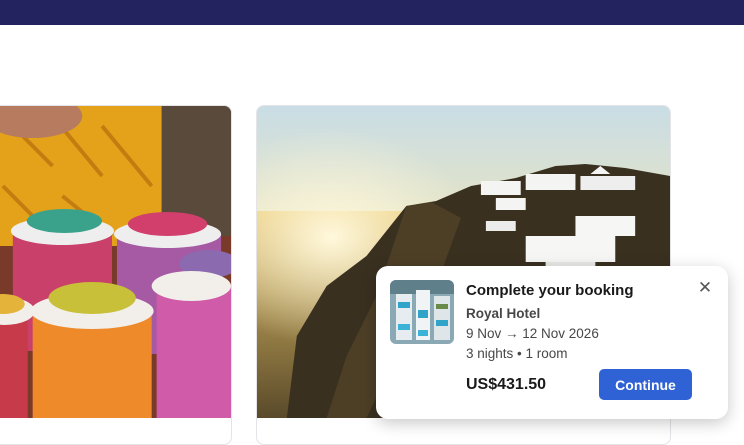  Describe the element at coordinates (422, 312) in the screenshot. I see `hotel-thumbnail` at that location.